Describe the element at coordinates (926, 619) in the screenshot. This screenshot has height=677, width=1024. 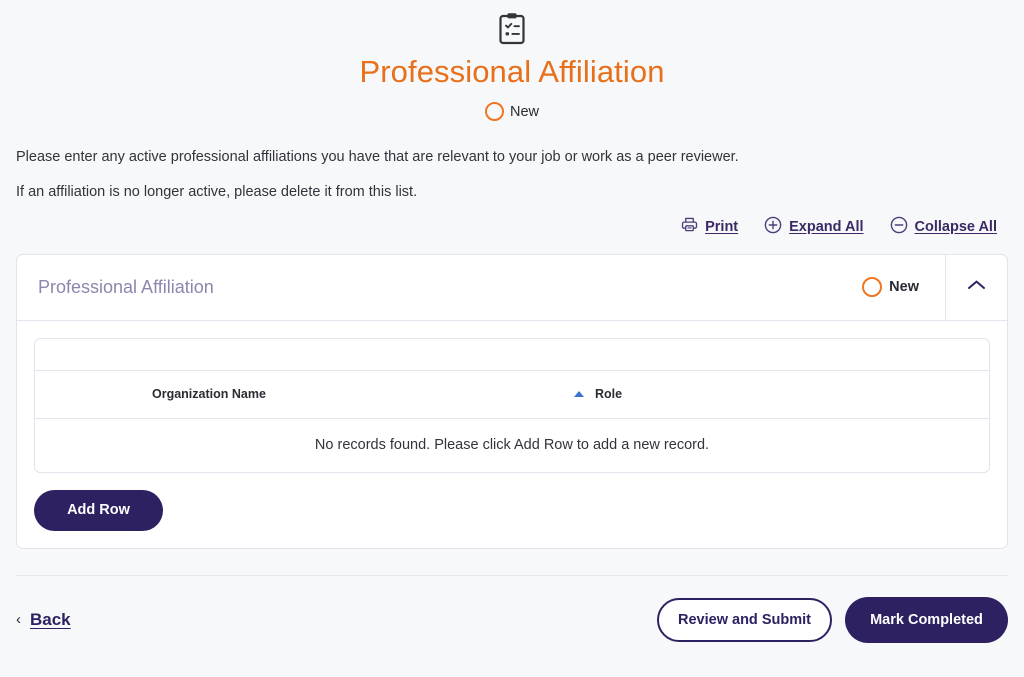
I see `mark-completed-button: Mark Completed` at that location.